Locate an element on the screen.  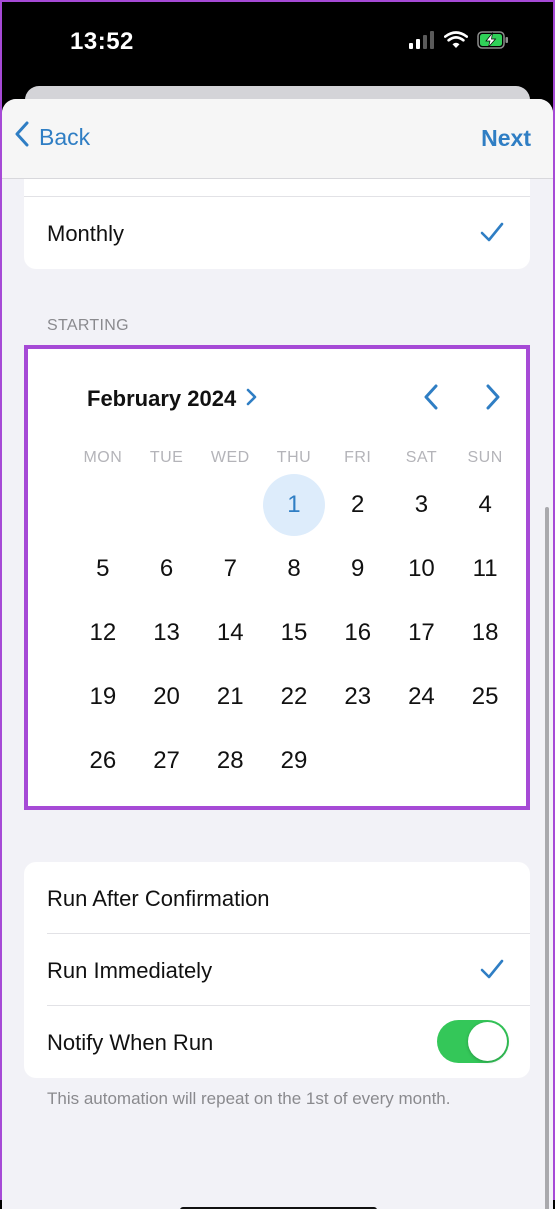
day-11: 11 is located at coordinates (485, 569).